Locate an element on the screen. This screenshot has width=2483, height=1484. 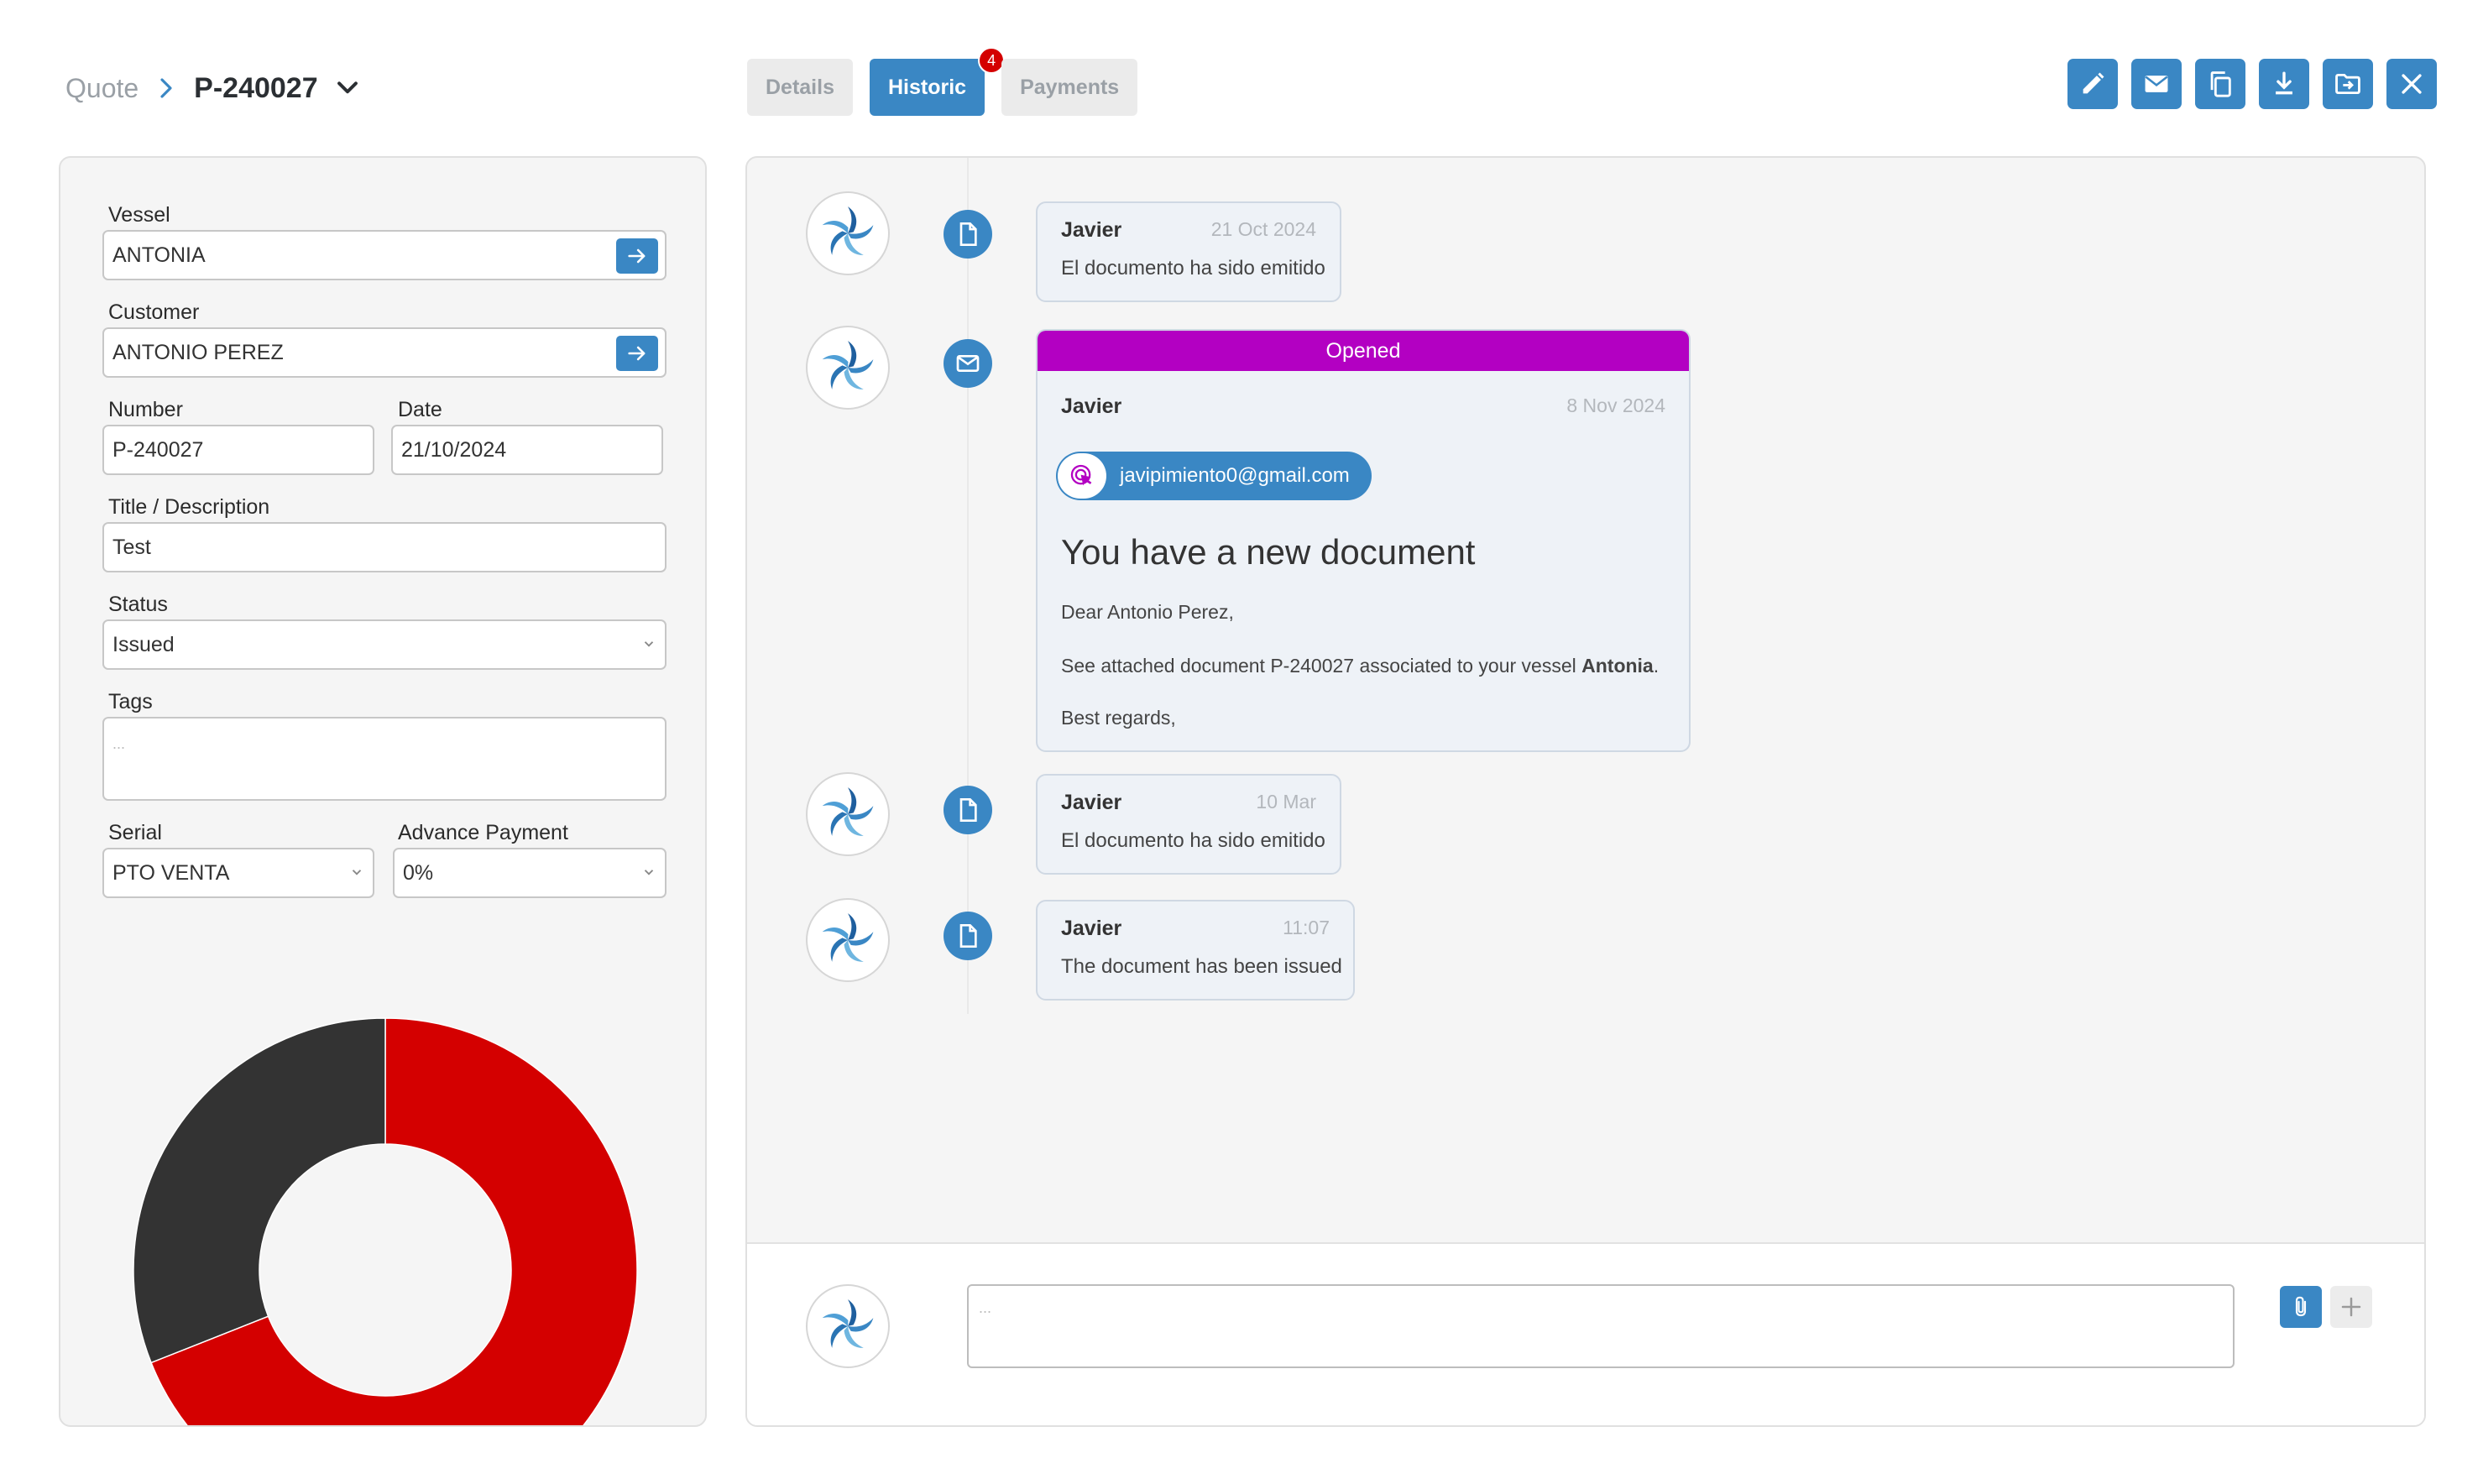
email-vessel-name: Antonia is located at coordinates (1618, 666).